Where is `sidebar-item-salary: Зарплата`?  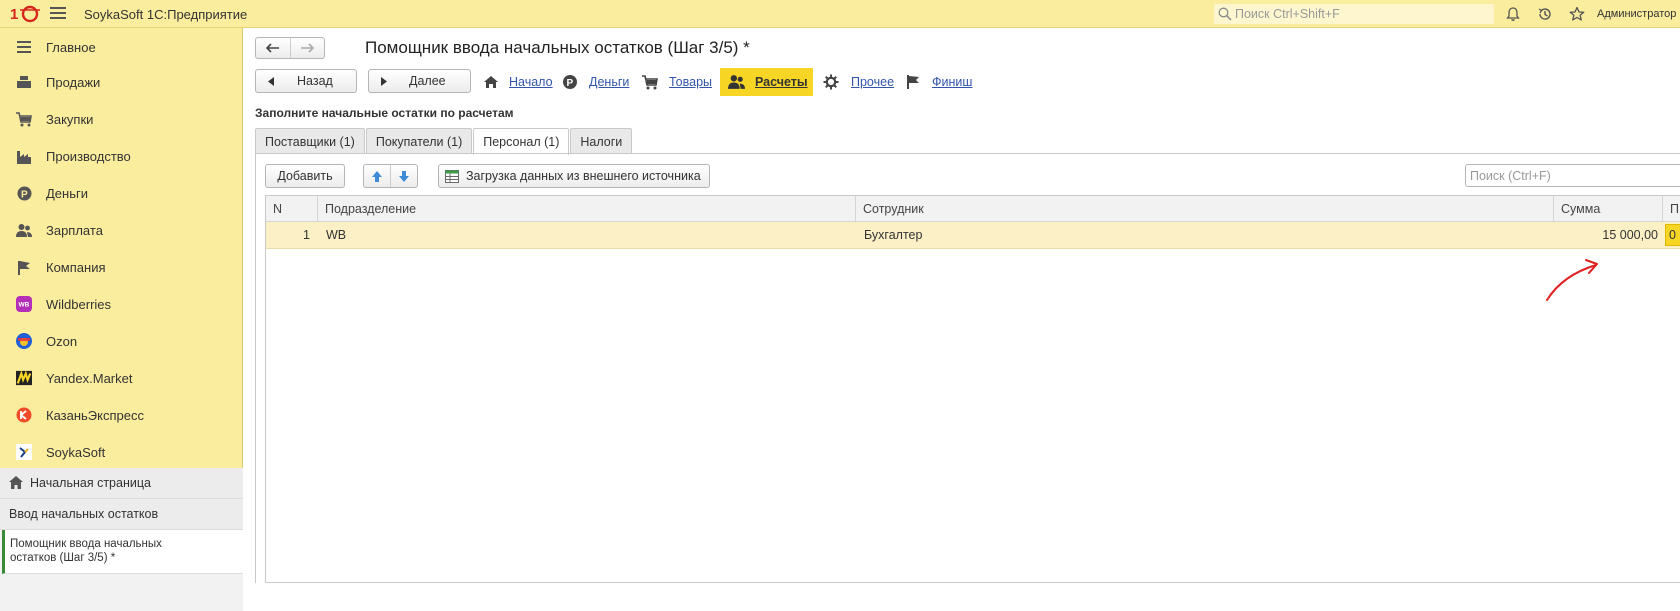
sidebar-item-salary: Зарплата is located at coordinates (121, 230).